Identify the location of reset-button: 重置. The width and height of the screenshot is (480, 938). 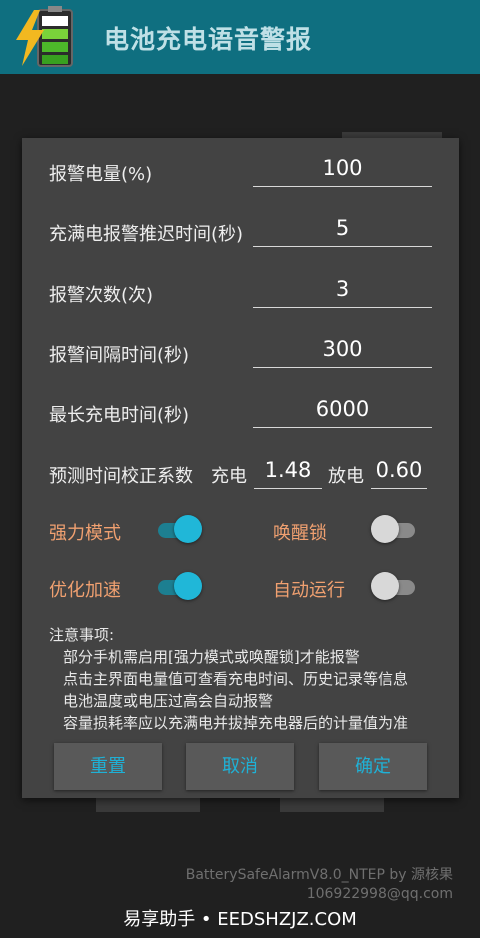
(108, 766).